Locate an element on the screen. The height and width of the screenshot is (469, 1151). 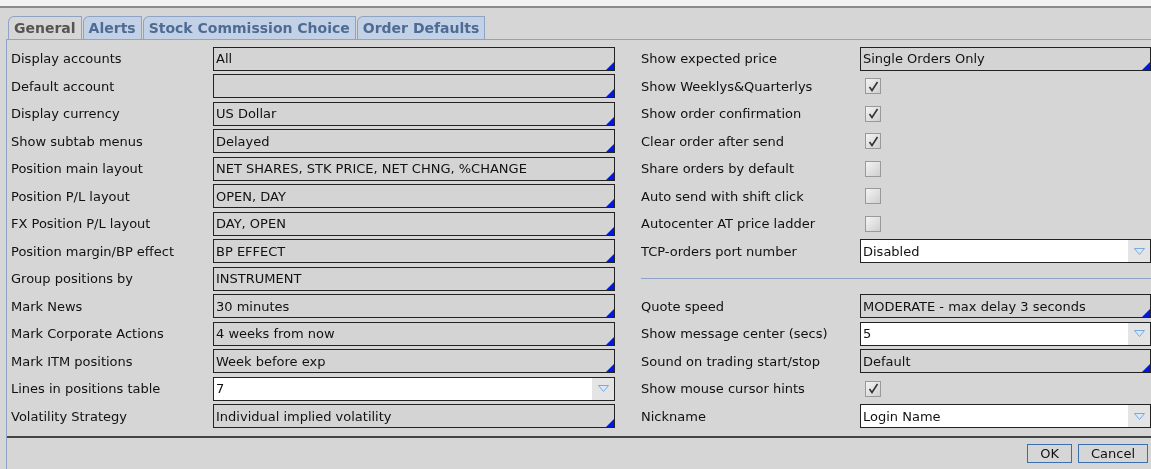
menu-field: OPEN, DAY is located at coordinates (414, 196).